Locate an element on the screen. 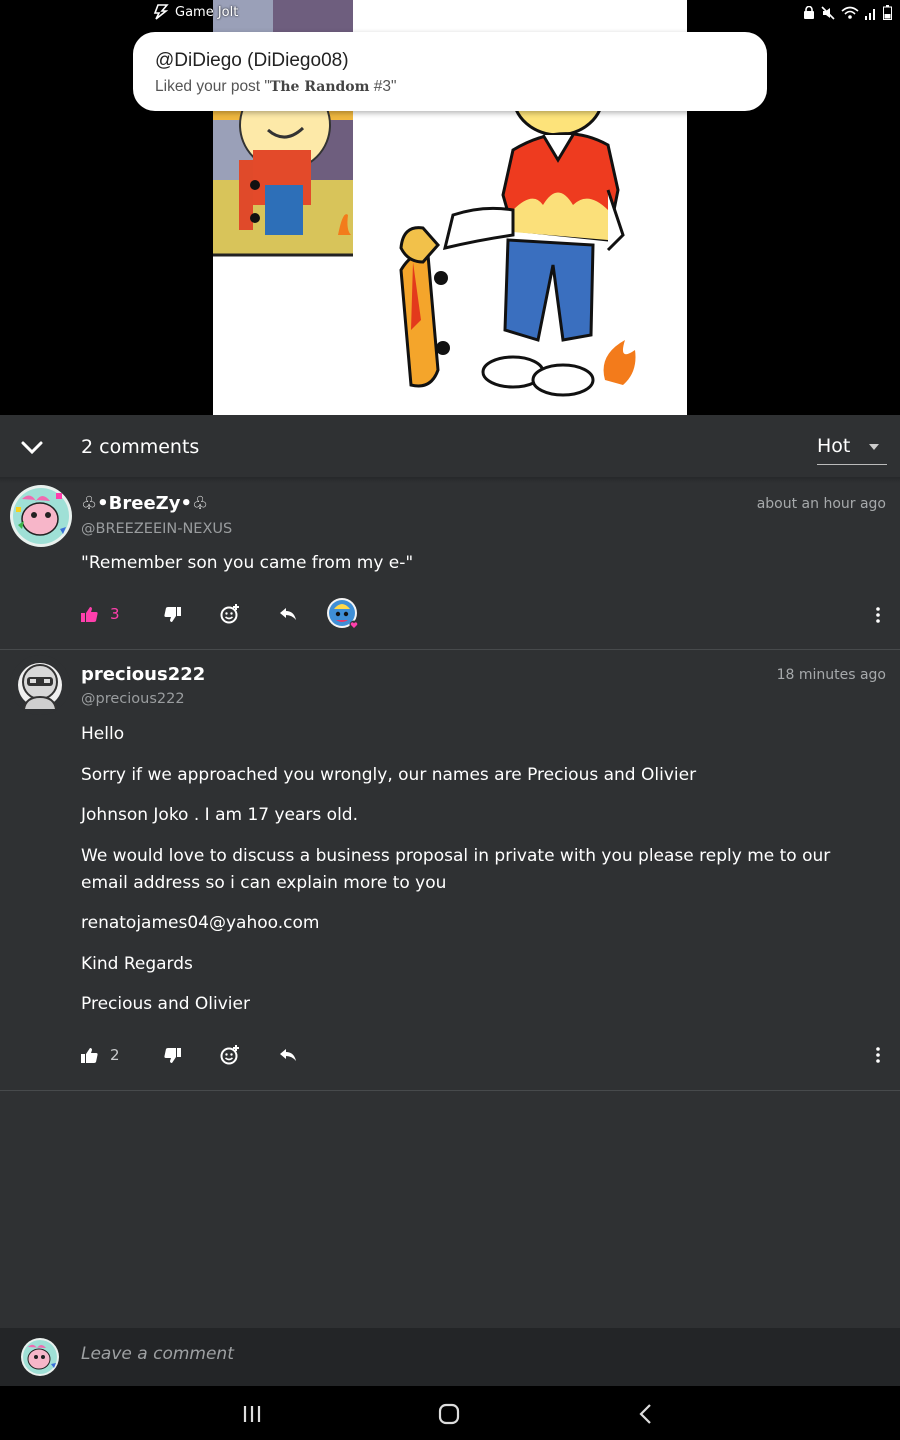 This screenshot has height=1440, width=900. home-button is located at coordinates (449, 1414).